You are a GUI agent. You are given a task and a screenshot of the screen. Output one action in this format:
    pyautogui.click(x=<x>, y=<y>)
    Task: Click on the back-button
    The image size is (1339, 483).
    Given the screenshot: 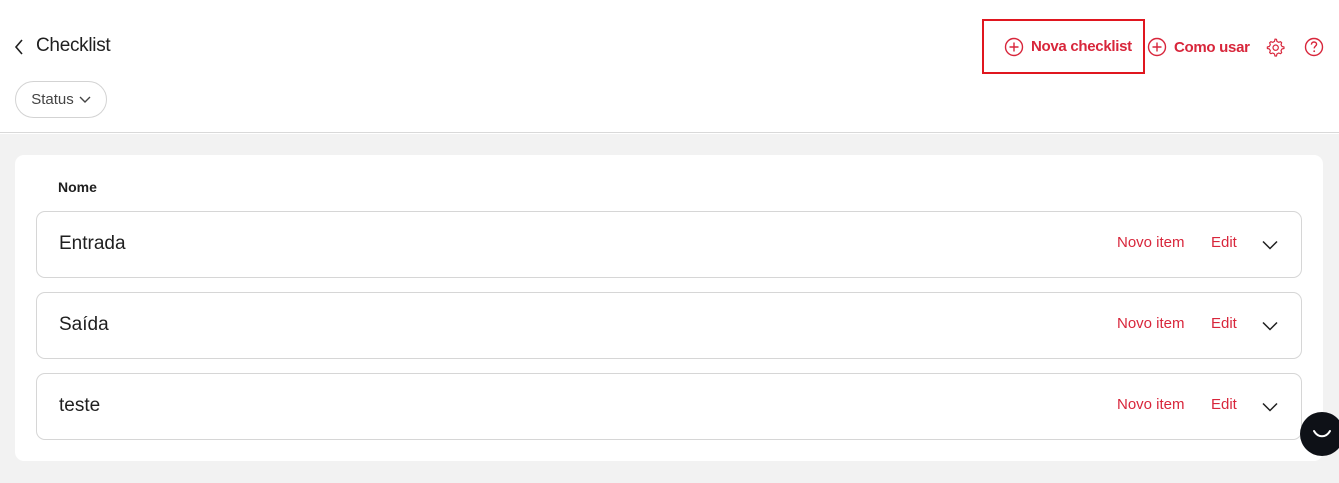 What is the action you would take?
    pyautogui.click(x=19, y=47)
    